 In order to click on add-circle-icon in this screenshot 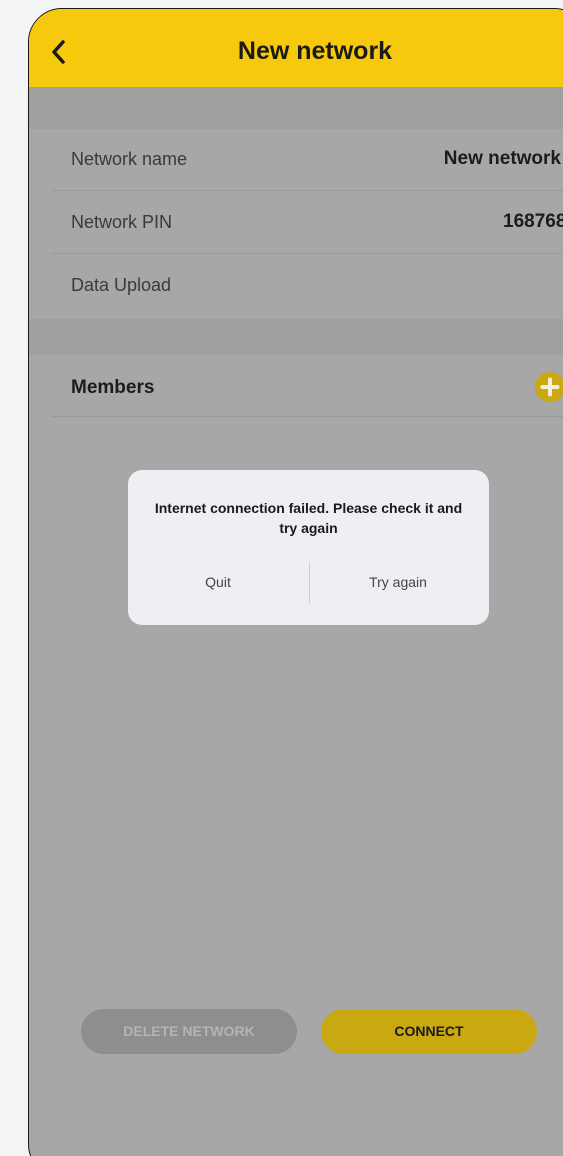, I will do `click(549, 387)`.